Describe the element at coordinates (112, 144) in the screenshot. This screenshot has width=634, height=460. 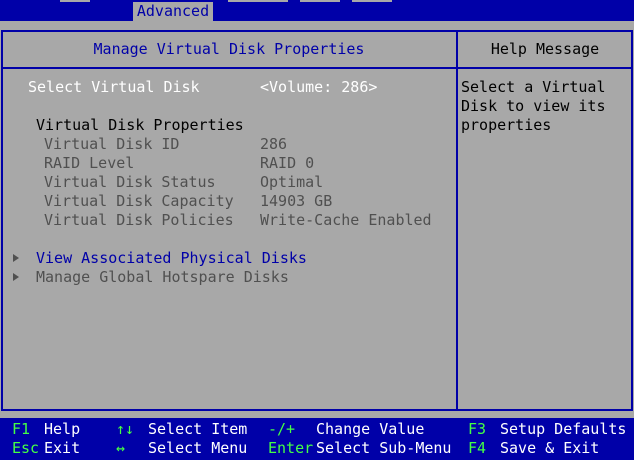
I see `property-label: Virtual Disk ID` at that location.